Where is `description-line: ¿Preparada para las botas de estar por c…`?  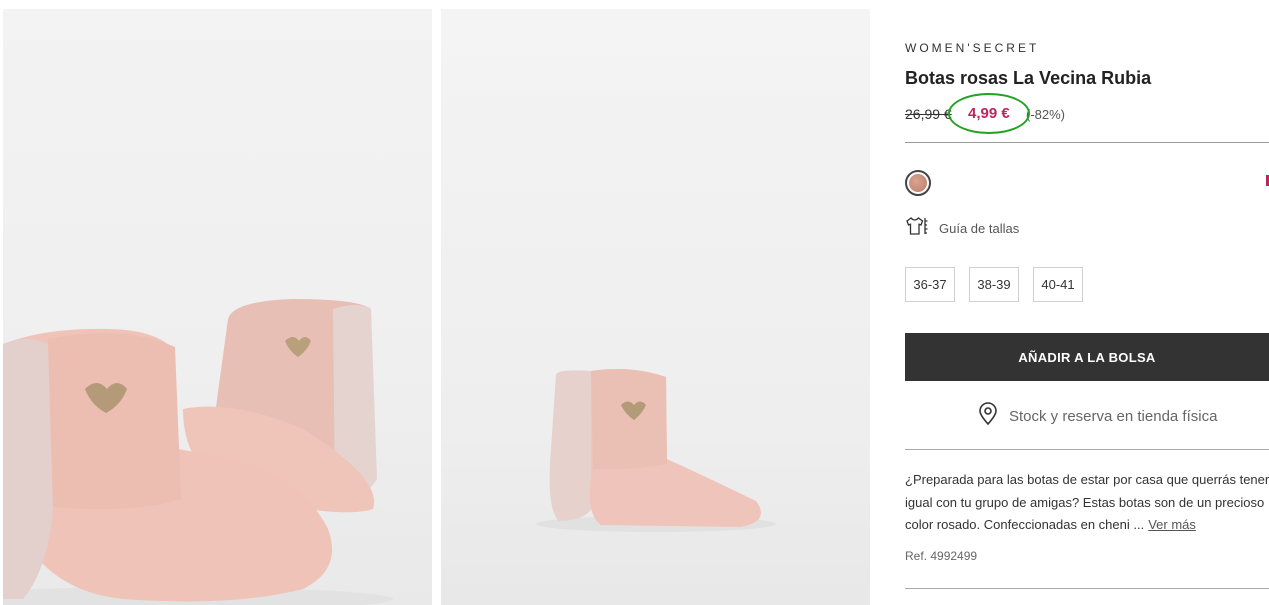
description-line: ¿Preparada para las botas de estar por c… is located at coordinates (1087, 479).